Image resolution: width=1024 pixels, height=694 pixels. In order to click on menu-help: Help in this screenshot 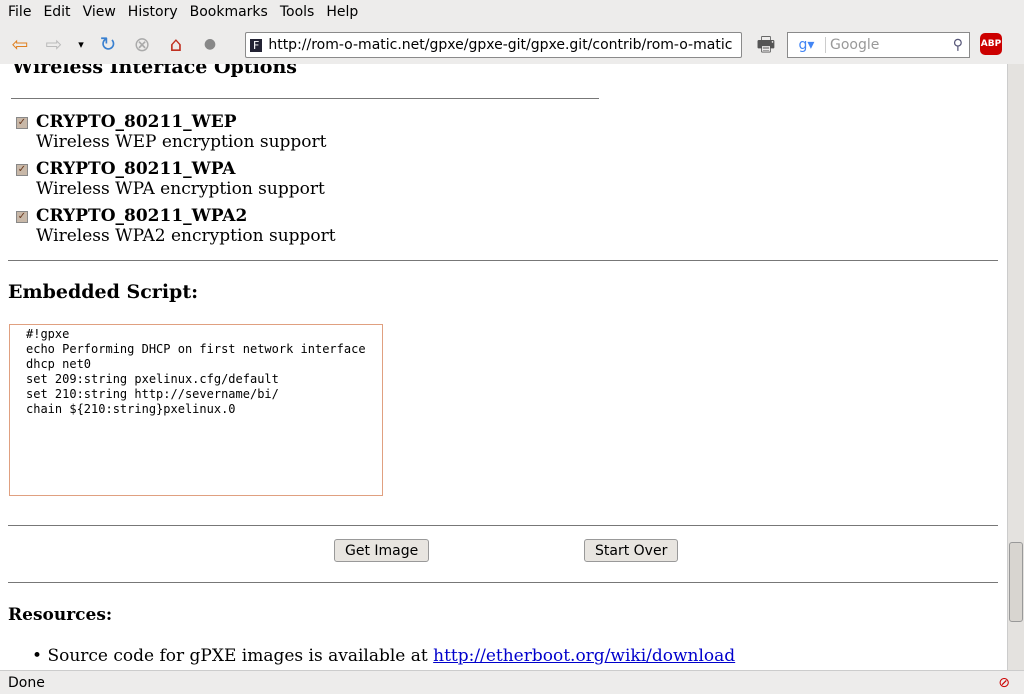, I will do `click(342, 12)`.